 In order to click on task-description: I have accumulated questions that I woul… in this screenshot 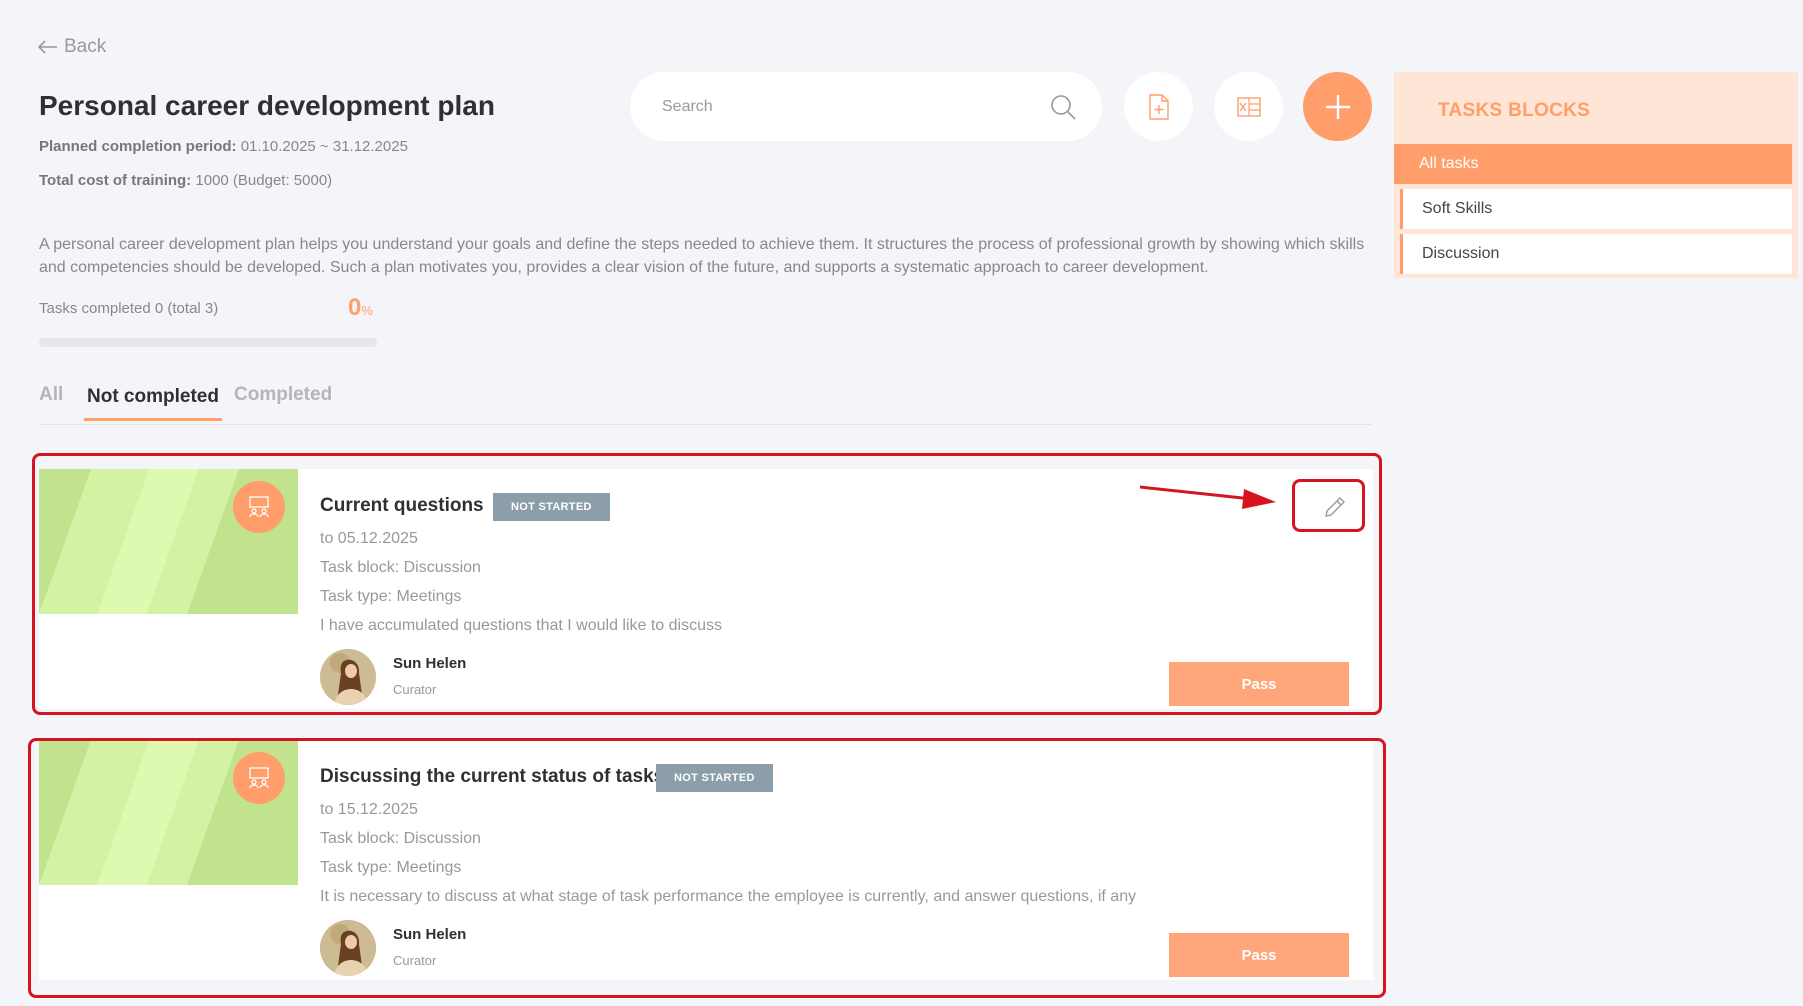, I will do `click(521, 625)`.